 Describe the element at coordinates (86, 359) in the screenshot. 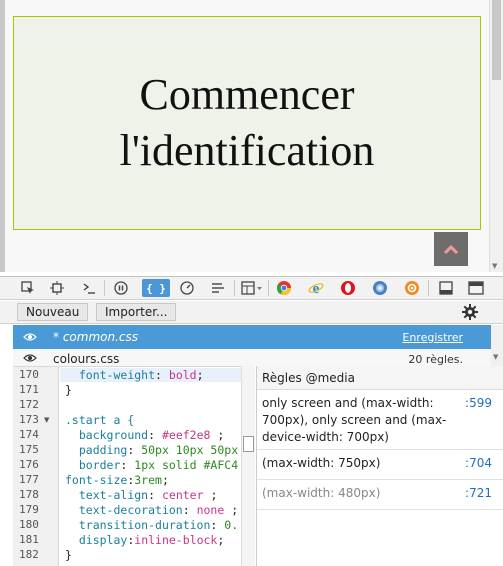

I see `stylesheet-name: colours.css` at that location.